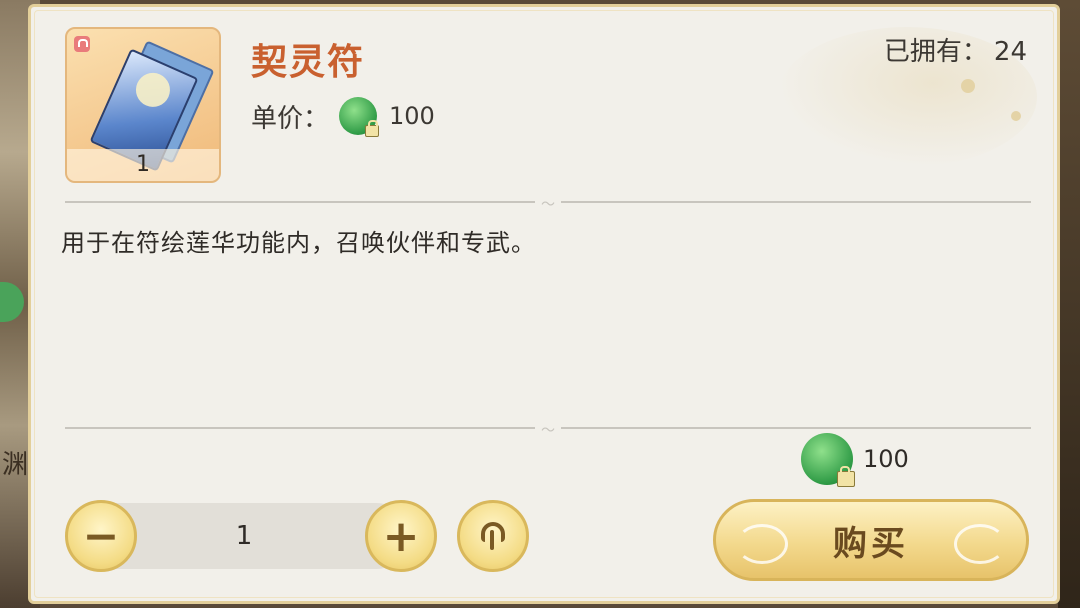 Image resolution: width=1080 pixels, height=608 pixels. I want to click on total-cost: 100, so click(855, 460).